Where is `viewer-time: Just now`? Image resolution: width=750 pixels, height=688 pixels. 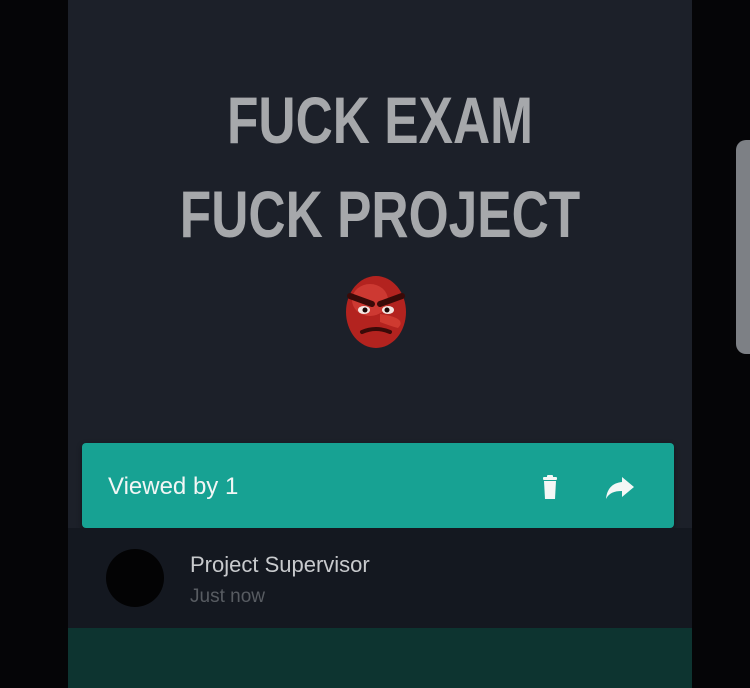 viewer-time: Just now is located at coordinates (227, 596).